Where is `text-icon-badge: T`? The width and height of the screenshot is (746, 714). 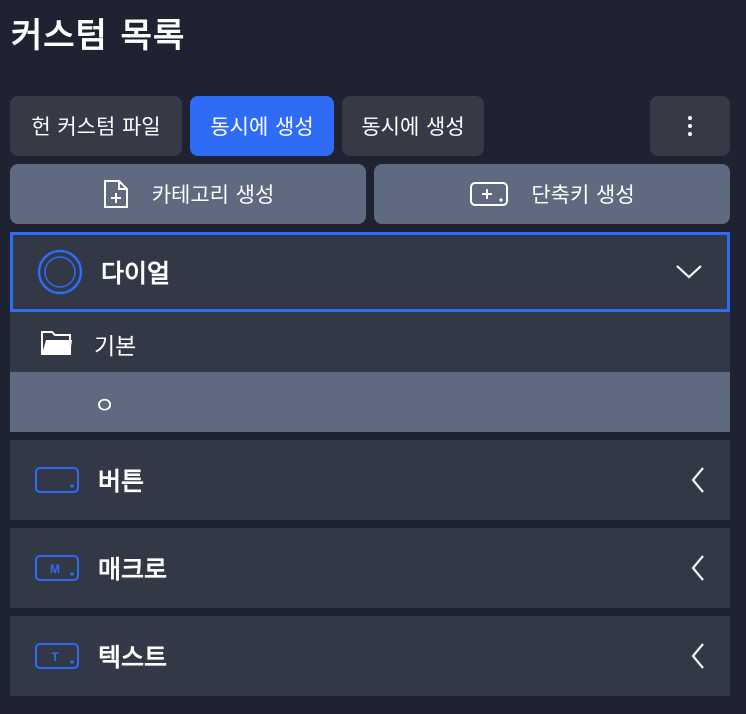
text-icon-badge: T is located at coordinates (55, 657).